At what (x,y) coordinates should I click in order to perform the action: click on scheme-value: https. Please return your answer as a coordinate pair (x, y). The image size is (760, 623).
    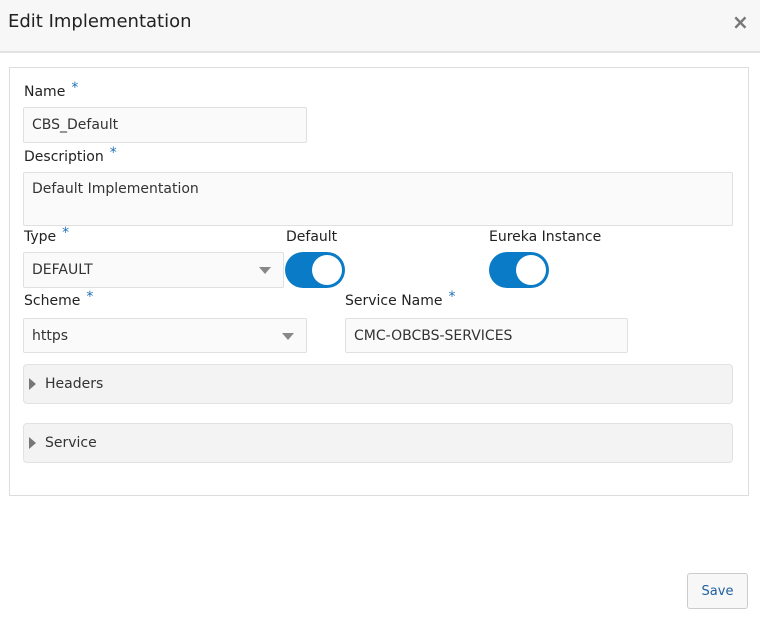
    Looking at the image, I should click on (50, 335).